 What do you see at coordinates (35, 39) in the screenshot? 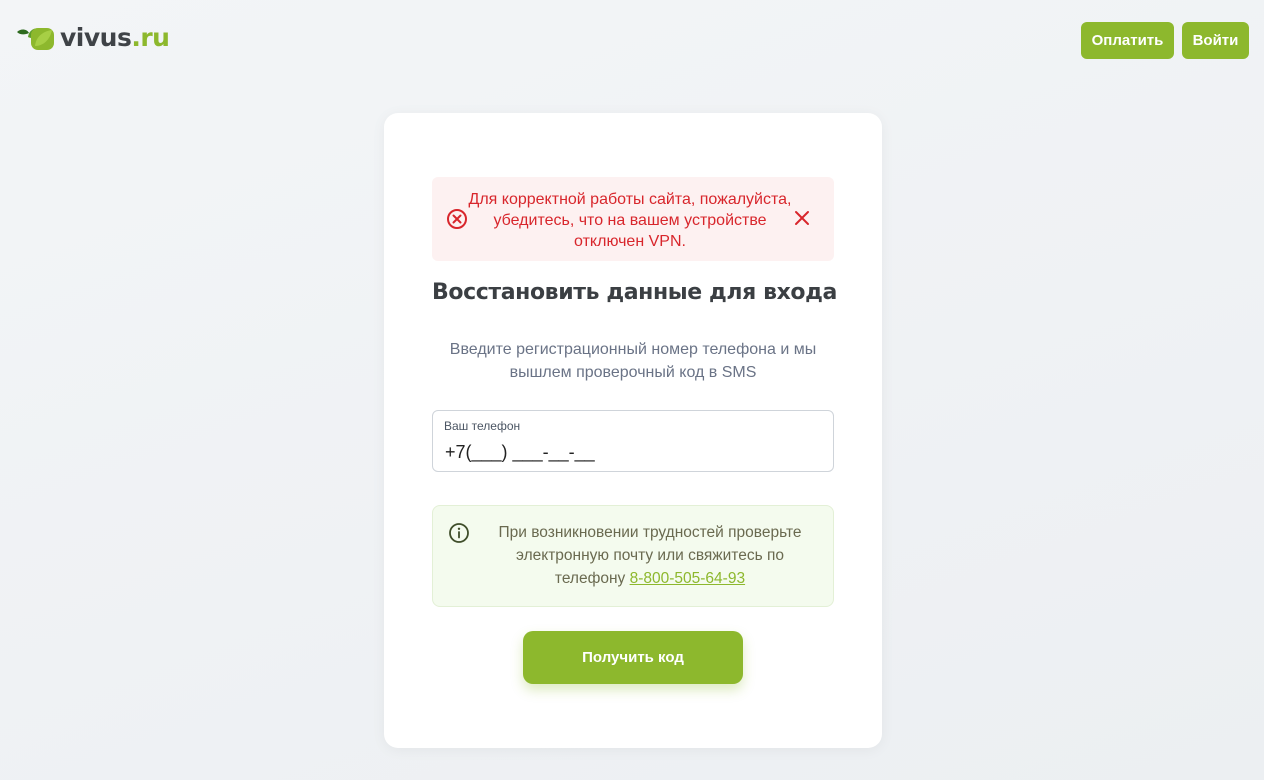
I see `leaf-logo-icon` at bounding box center [35, 39].